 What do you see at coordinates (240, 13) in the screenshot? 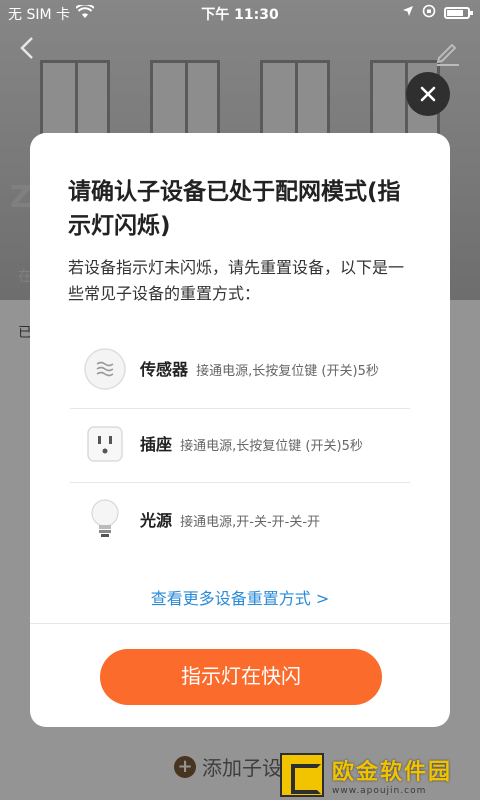
I see `status-bar: 无 SIM 卡 下午 11:30` at bounding box center [240, 13].